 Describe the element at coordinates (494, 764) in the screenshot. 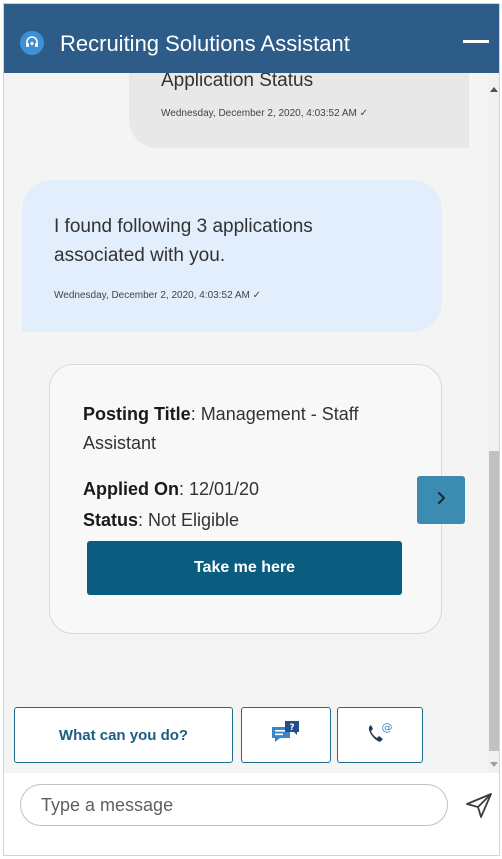

I see `scroll-down-icon` at that location.